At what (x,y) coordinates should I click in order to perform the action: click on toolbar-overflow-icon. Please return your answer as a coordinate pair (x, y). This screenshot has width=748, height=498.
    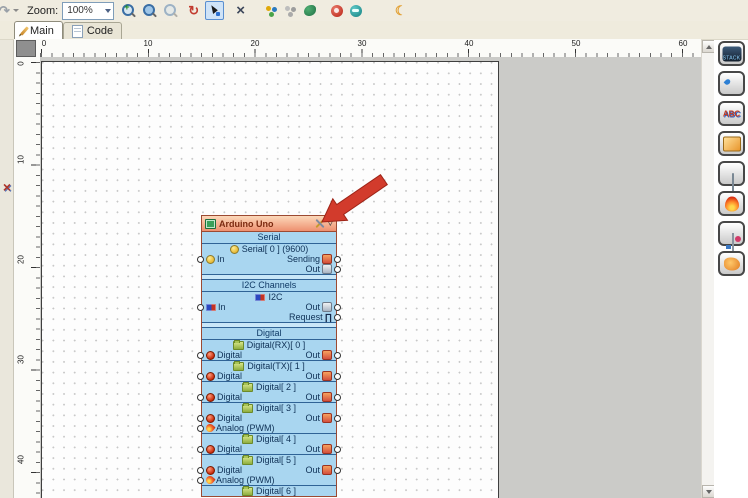
    Looking at the image, I should click on (16, 10).